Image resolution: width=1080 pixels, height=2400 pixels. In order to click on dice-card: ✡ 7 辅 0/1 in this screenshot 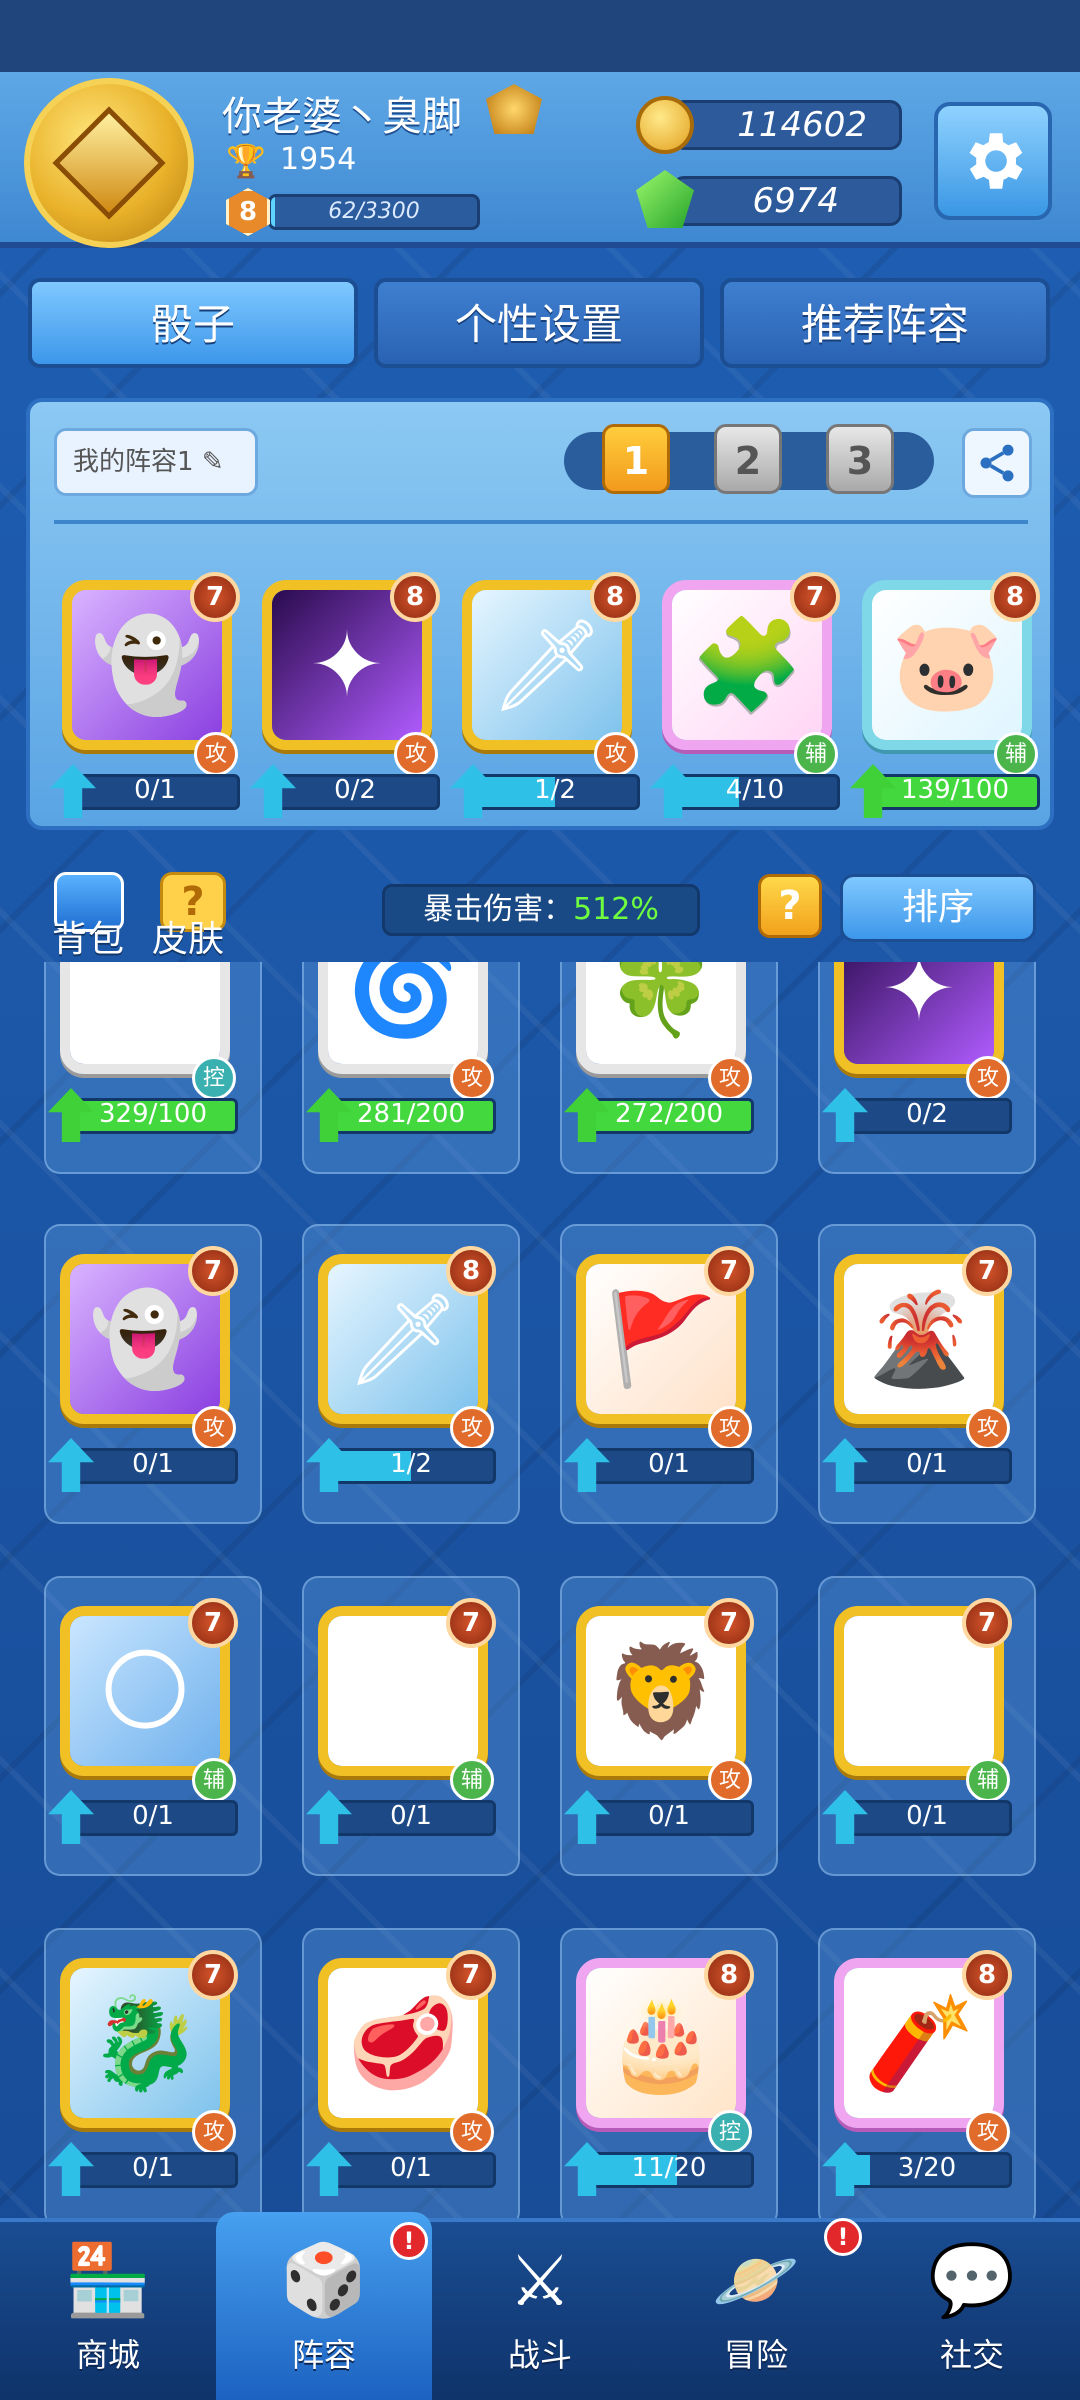, I will do `click(917, 1721)`.